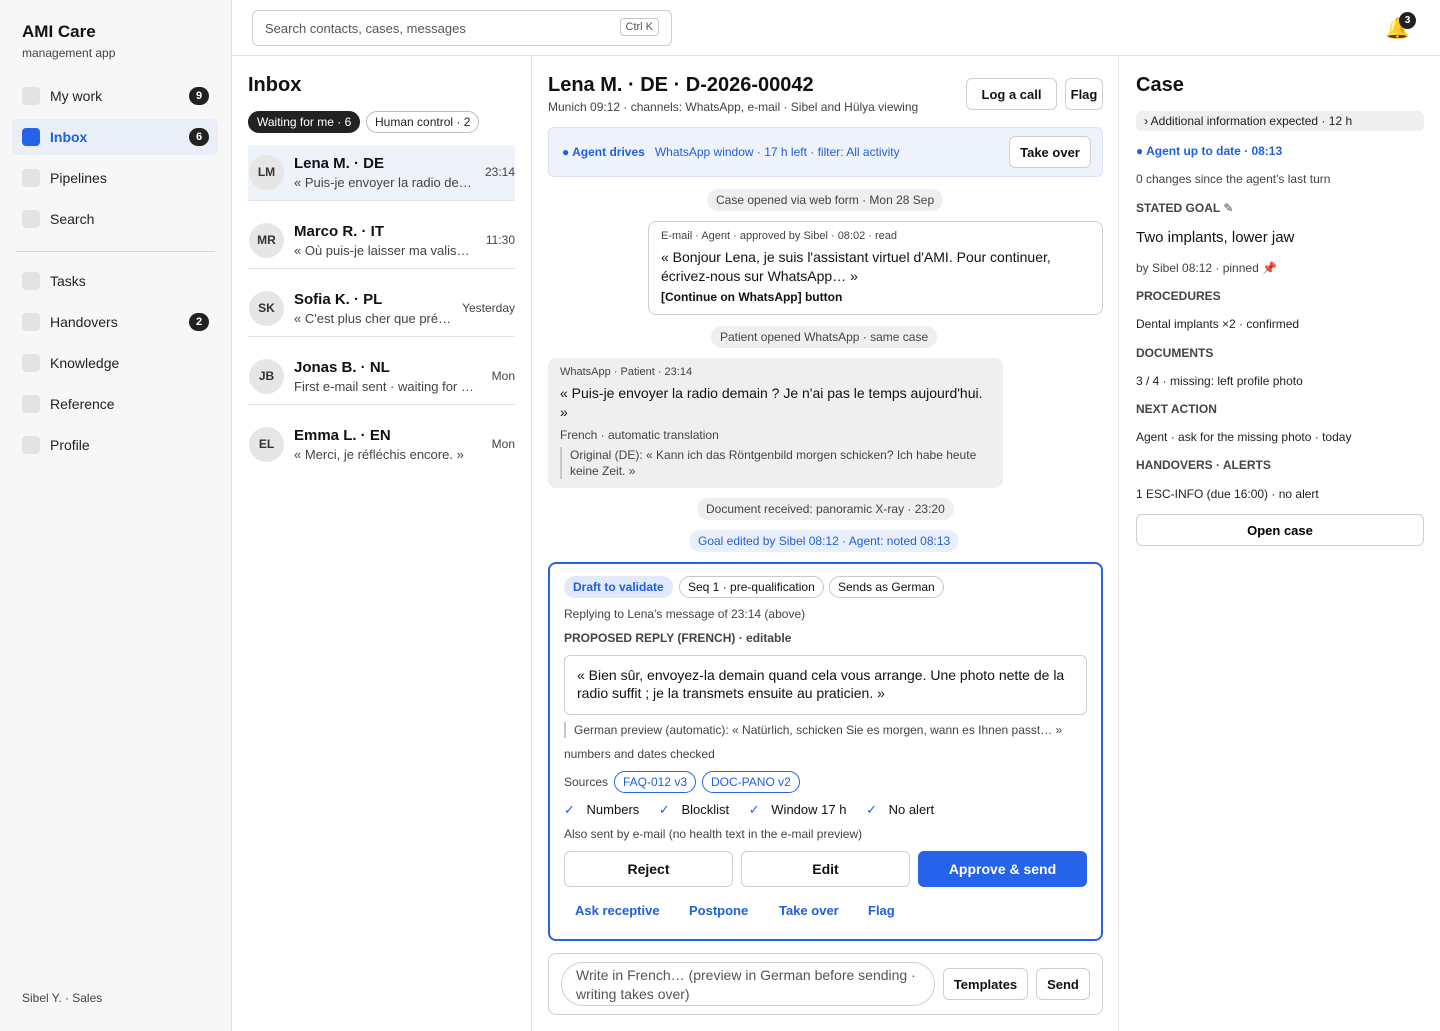  What do you see at coordinates (603, 152) in the screenshot?
I see `agent-drives-label: ● Agent drives` at bounding box center [603, 152].